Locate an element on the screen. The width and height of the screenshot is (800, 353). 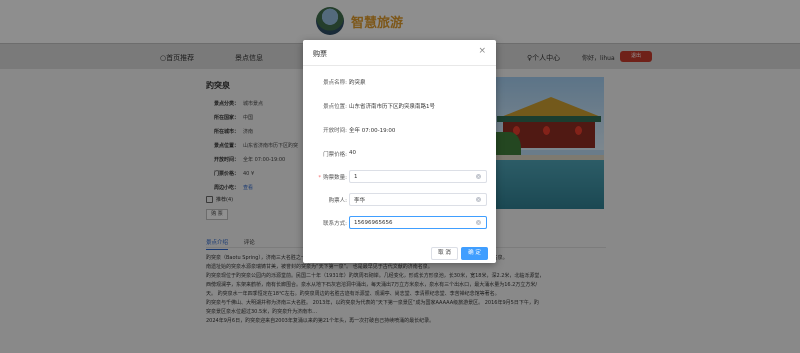
buyer-field is located at coordinates (414, 199).